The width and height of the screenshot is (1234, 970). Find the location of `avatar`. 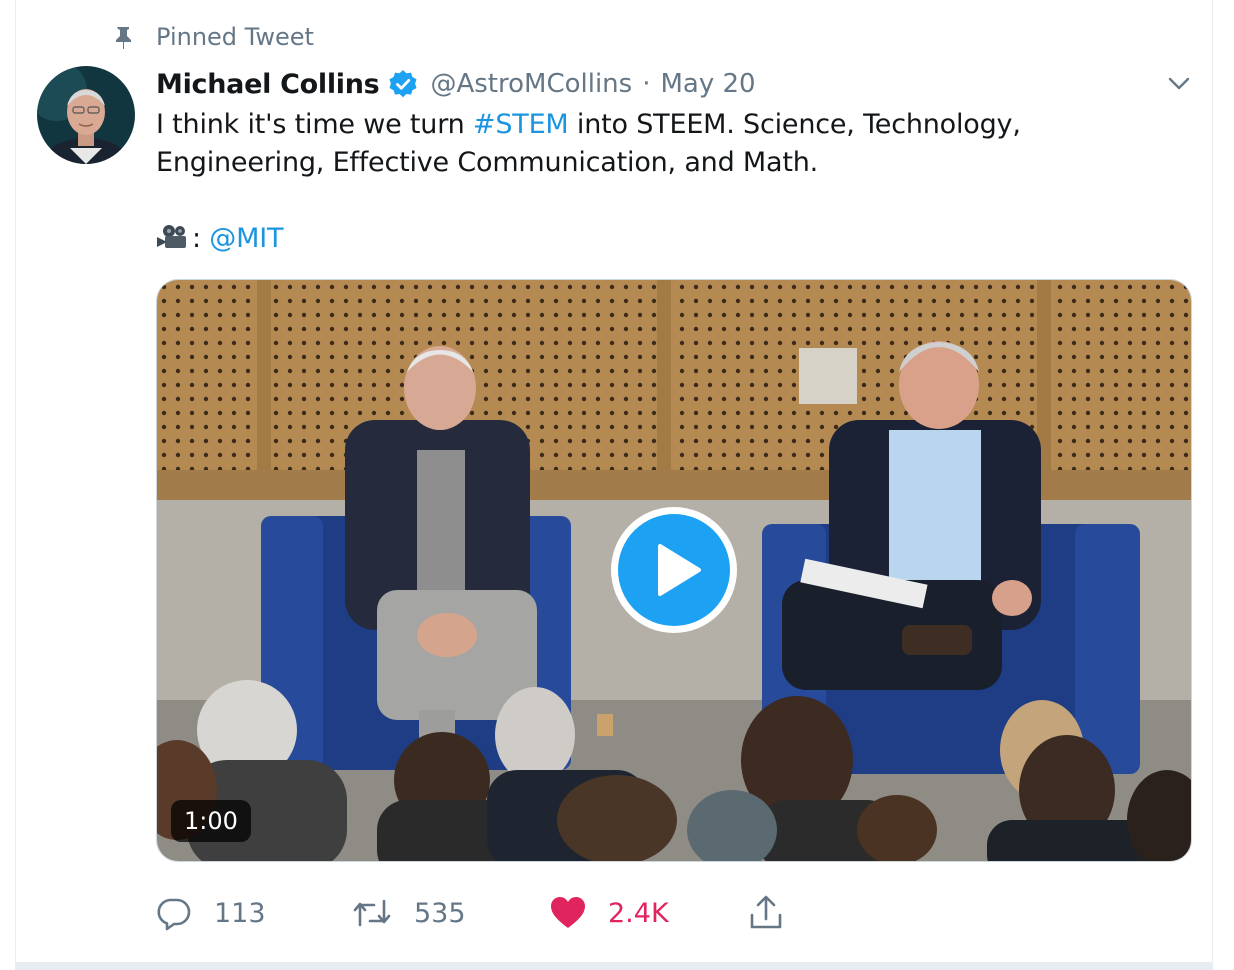

avatar is located at coordinates (86, 115).